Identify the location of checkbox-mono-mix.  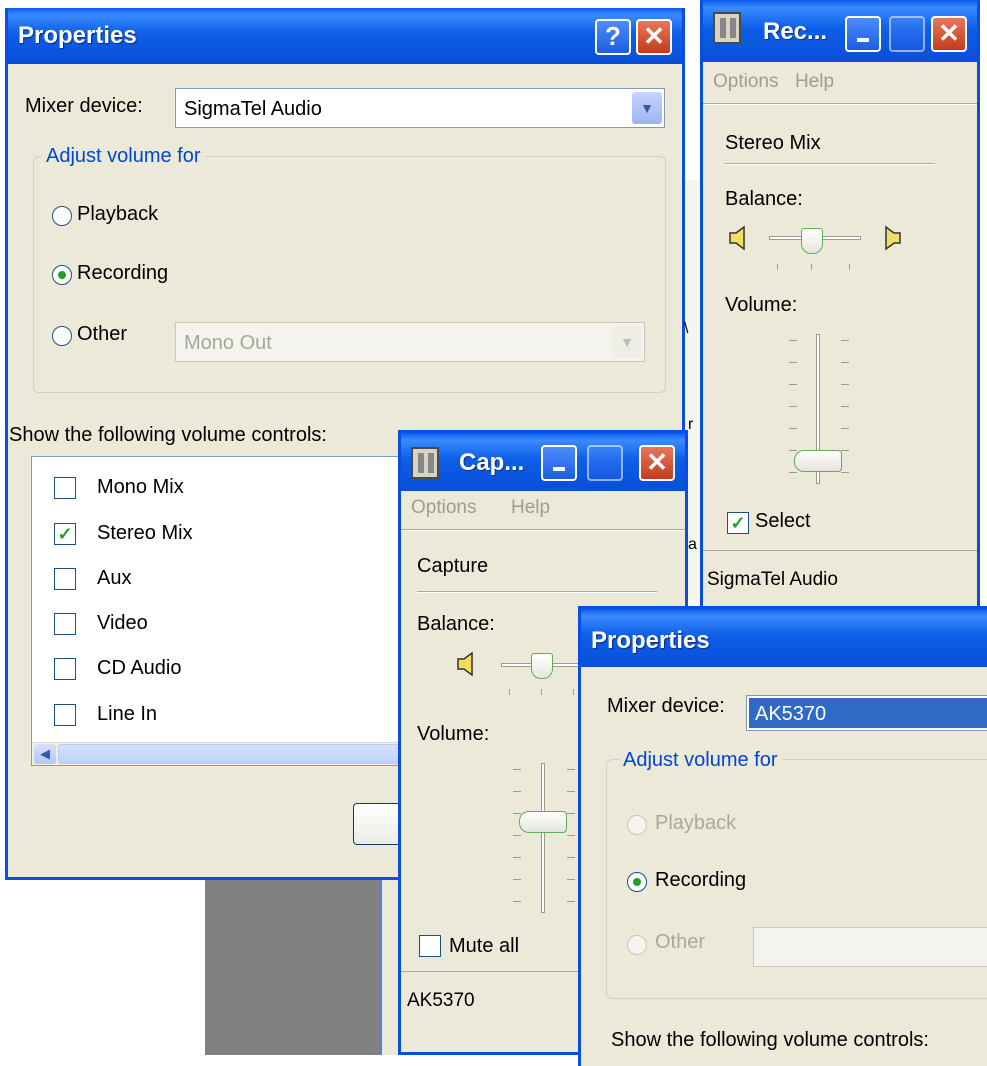
(65, 488).